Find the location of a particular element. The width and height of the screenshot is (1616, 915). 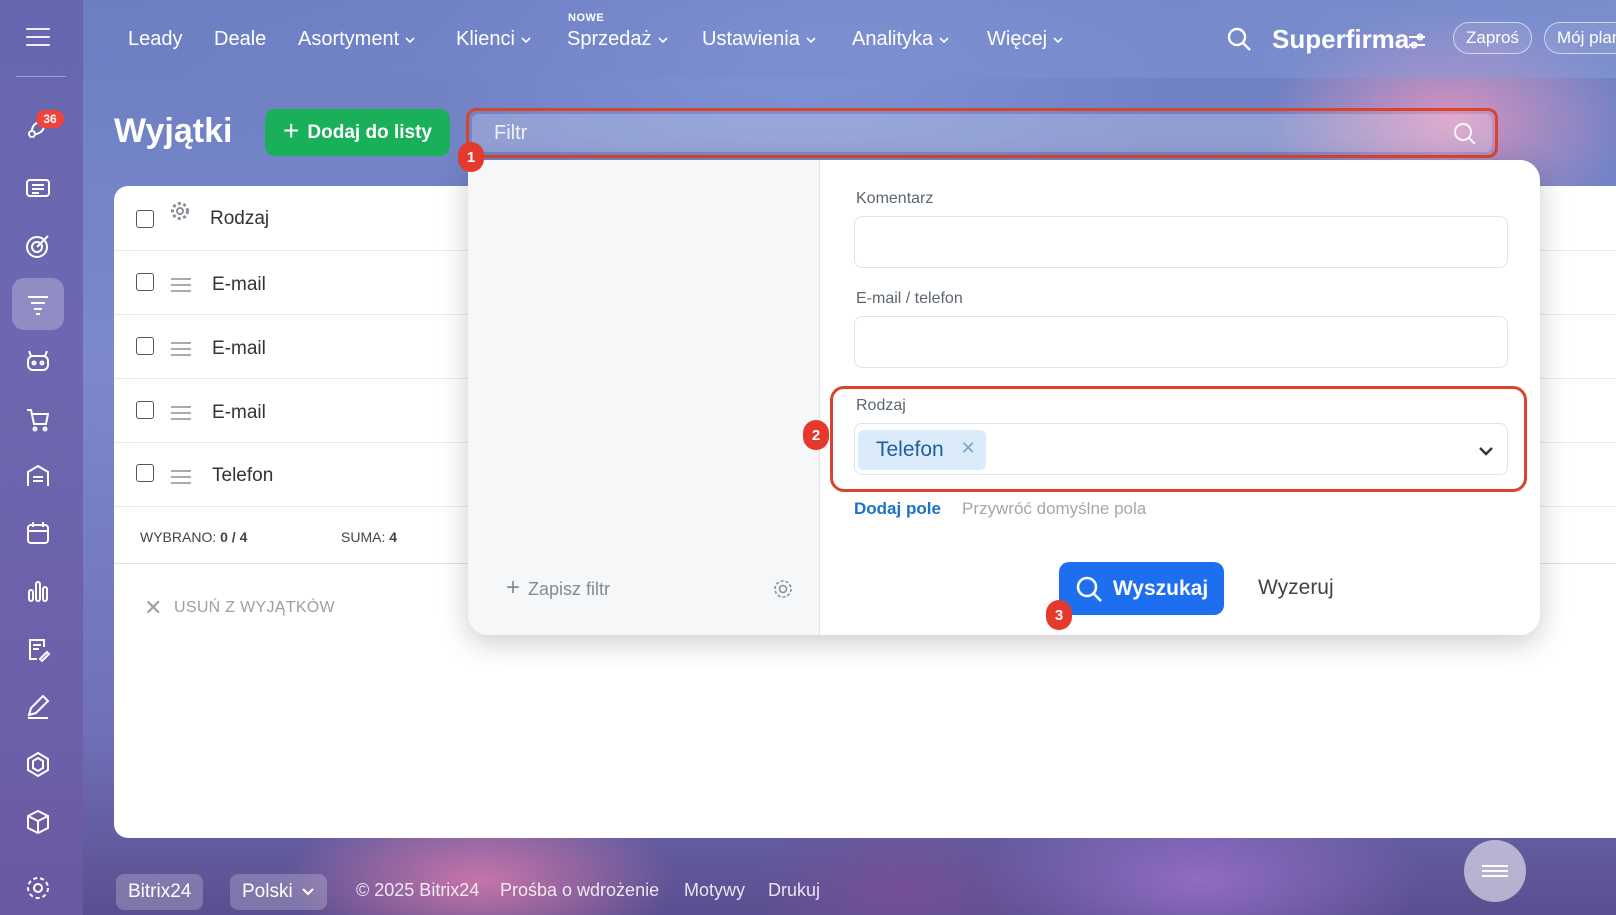

chat-icon is located at coordinates (1495, 871).